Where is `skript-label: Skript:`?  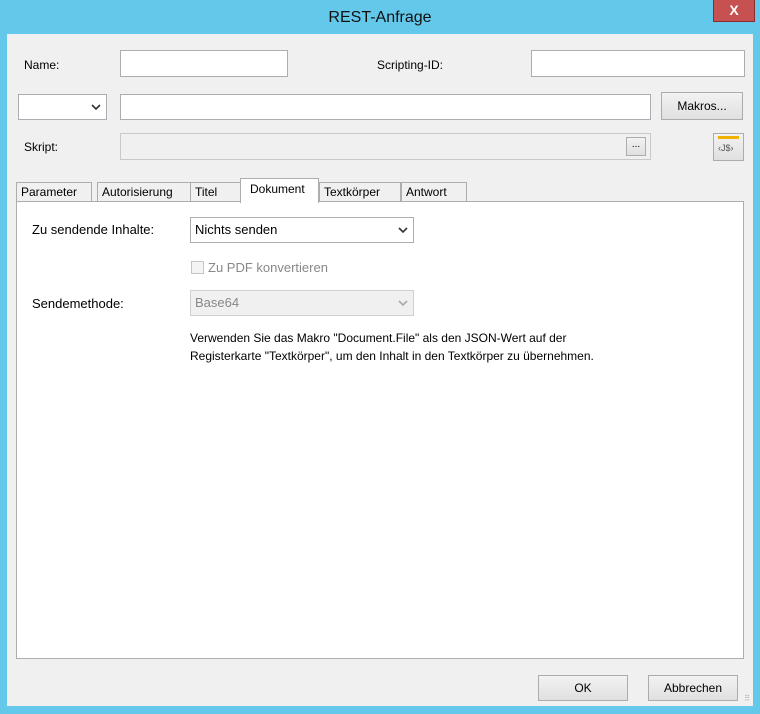 skript-label: Skript: is located at coordinates (41, 147).